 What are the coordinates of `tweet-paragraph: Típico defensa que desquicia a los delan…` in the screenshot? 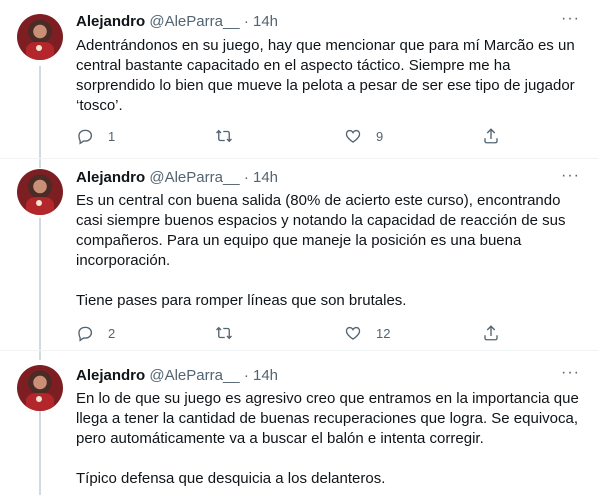 It's located at (231, 478).